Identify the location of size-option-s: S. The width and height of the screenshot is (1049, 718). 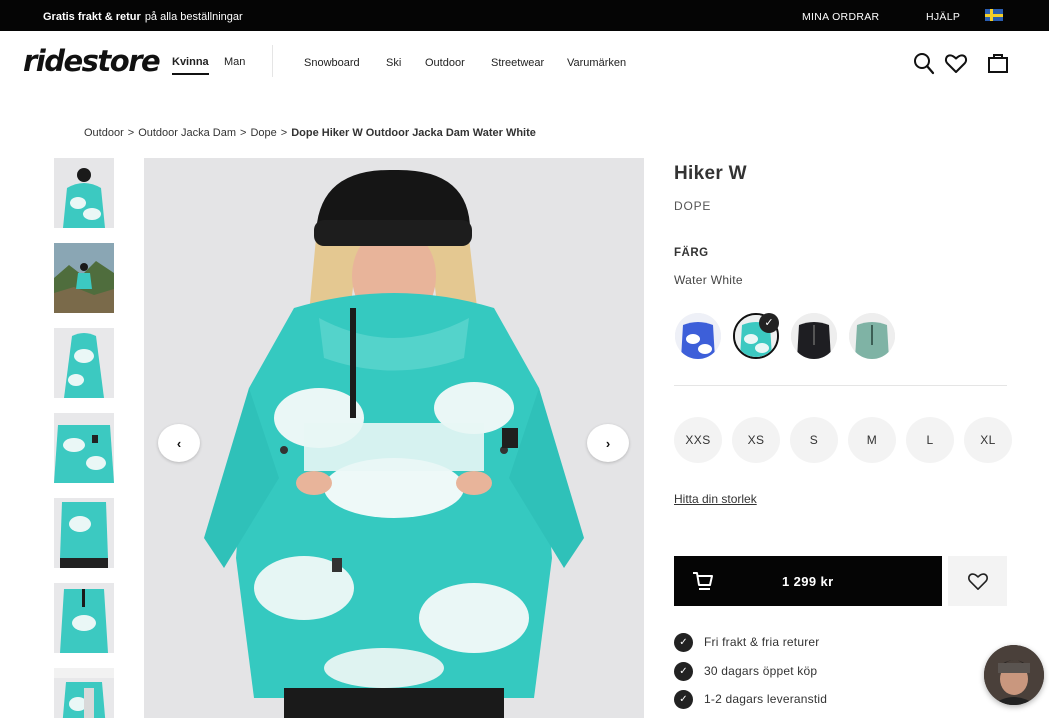
(814, 440).